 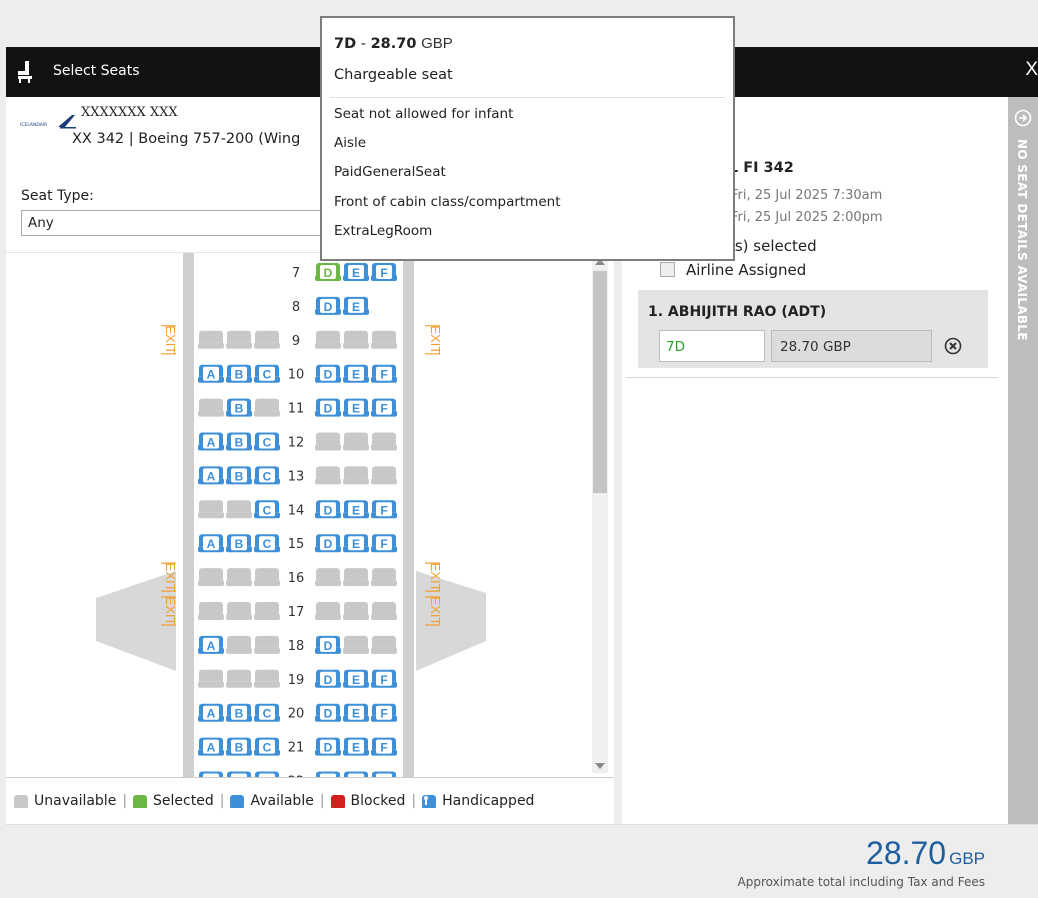 What do you see at coordinates (356, 373) in the screenshot?
I see `seat-10E: E` at bounding box center [356, 373].